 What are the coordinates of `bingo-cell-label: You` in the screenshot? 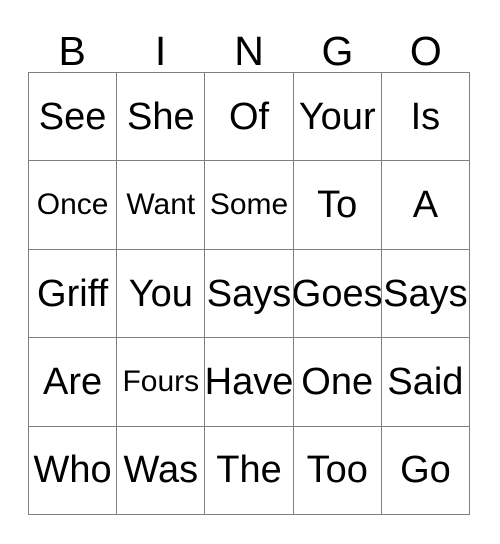 It's located at (160, 293).